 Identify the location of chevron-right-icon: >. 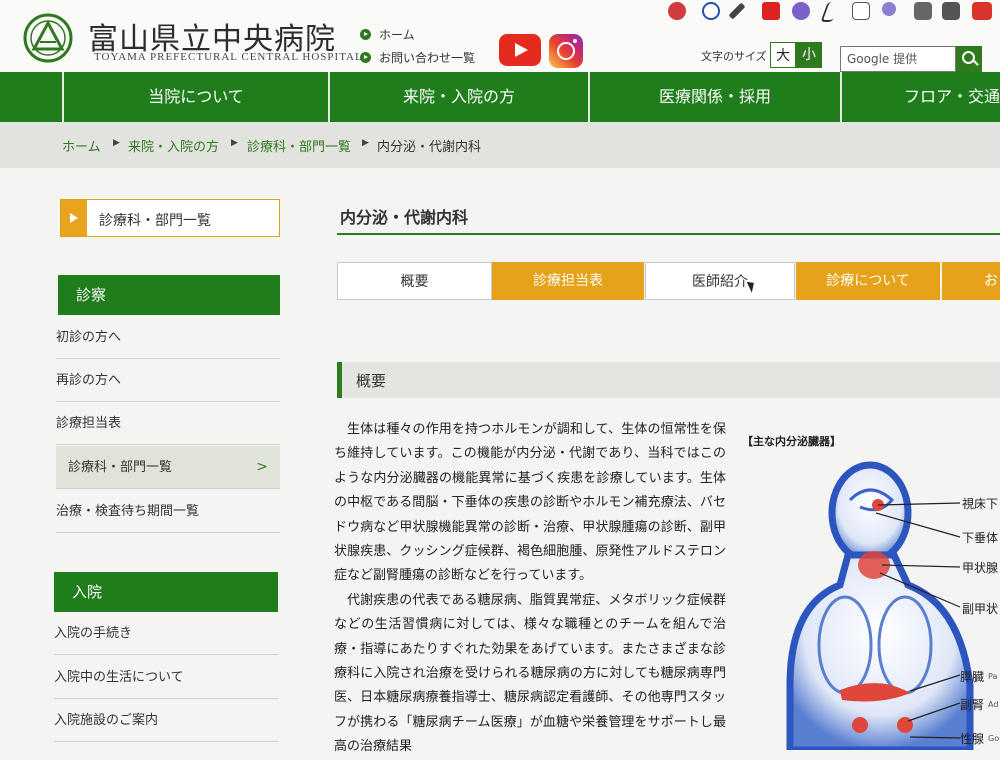
(262, 467).